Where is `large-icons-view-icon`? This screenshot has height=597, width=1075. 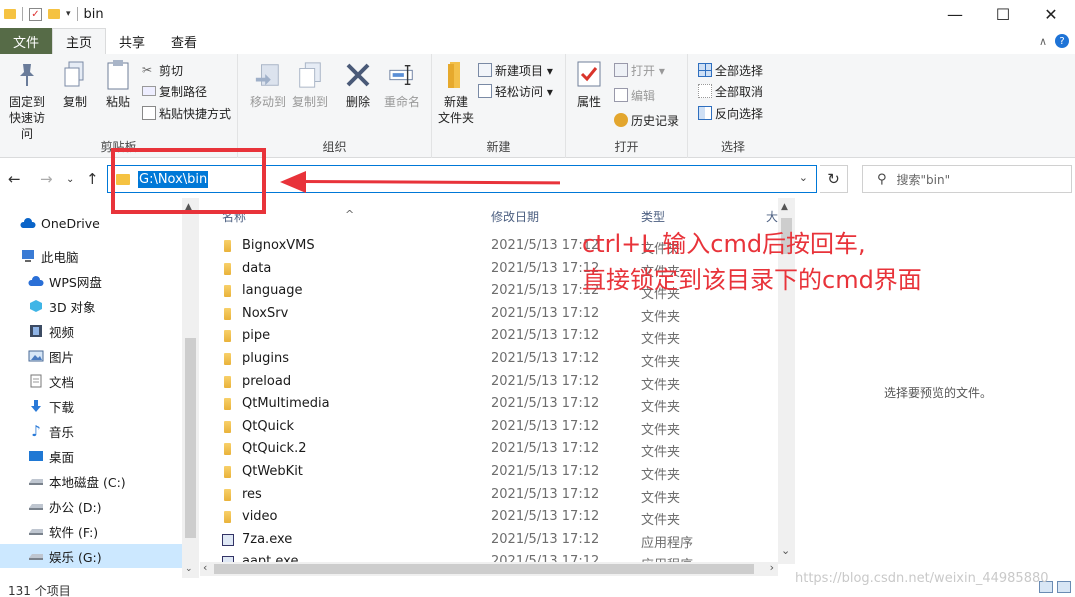
large-icons-view-icon is located at coordinates (1064, 587).